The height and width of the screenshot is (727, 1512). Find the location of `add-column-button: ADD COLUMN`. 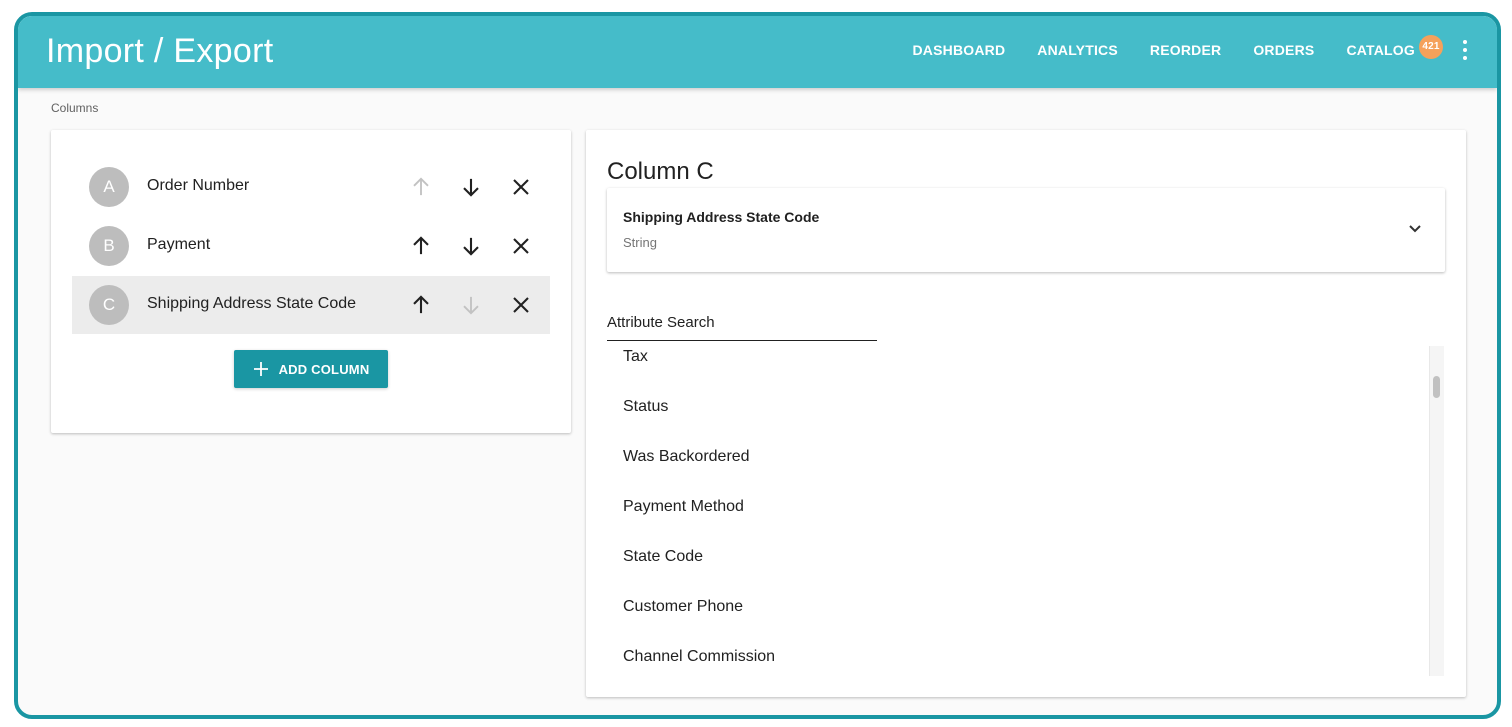

add-column-button: ADD COLUMN is located at coordinates (311, 369).